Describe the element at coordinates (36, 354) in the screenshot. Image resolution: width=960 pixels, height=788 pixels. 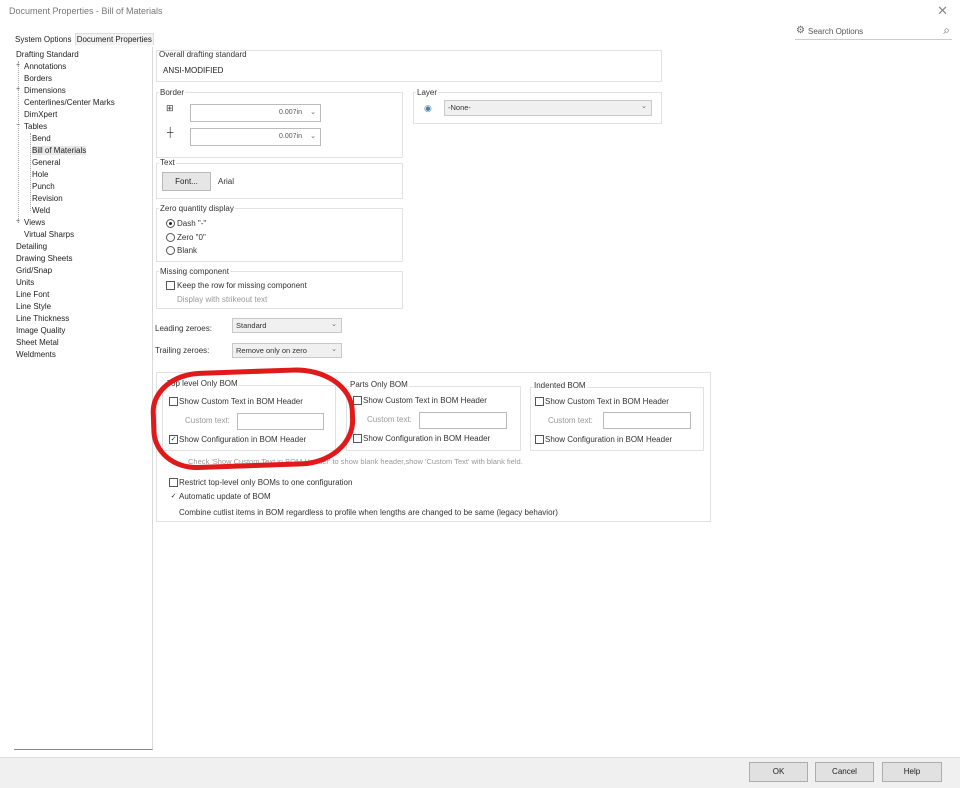
I see `tree-item-weldments: Weldments` at that location.